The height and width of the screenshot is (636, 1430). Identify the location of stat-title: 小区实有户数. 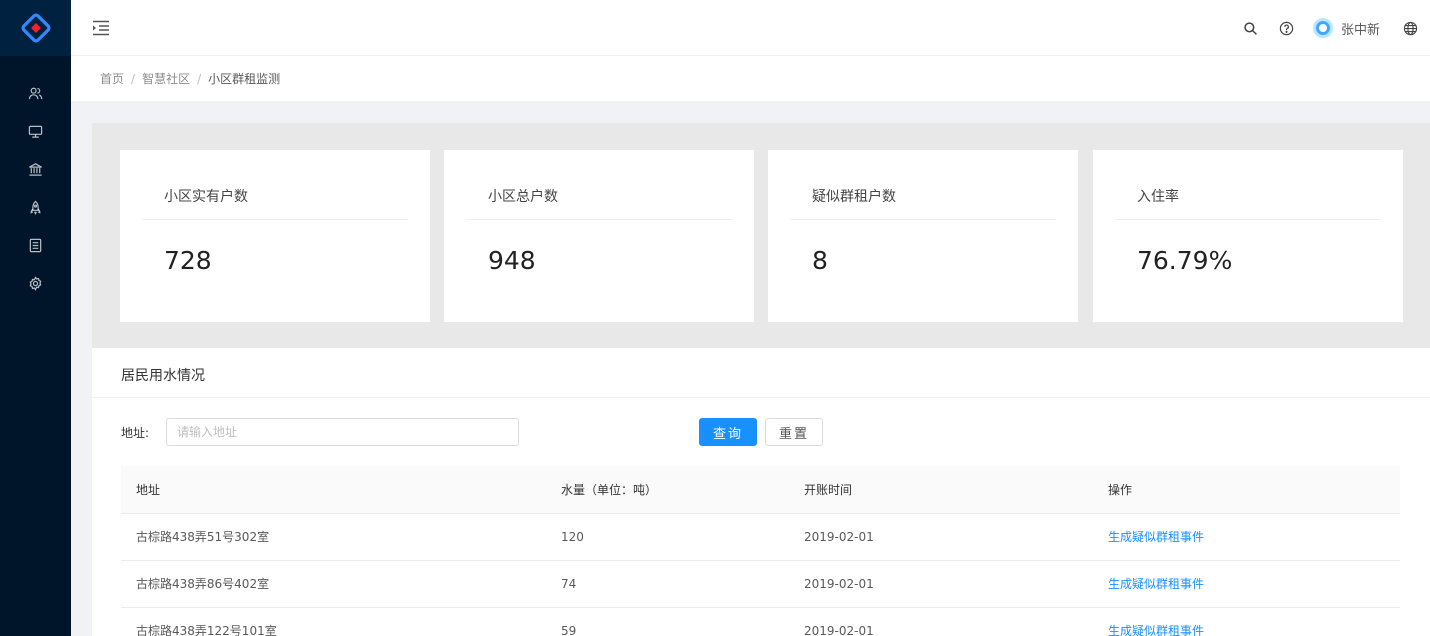
(275, 185).